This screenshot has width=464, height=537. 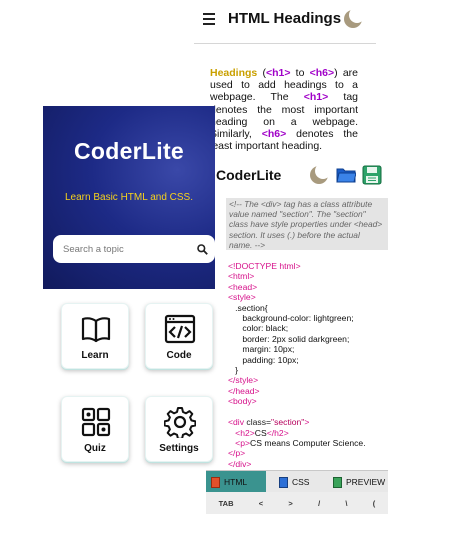 What do you see at coordinates (202, 249) in the screenshot?
I see `search-icon` at bounding box center [202, 249].